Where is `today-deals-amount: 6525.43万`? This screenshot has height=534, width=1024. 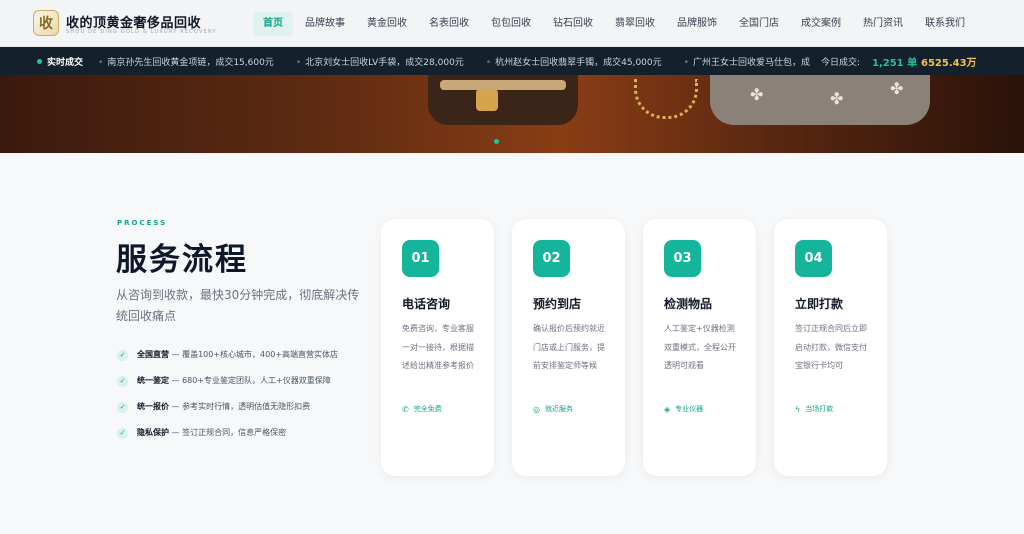
today-deals-amount: 6525.43万 is located at coordinates (949, 63).